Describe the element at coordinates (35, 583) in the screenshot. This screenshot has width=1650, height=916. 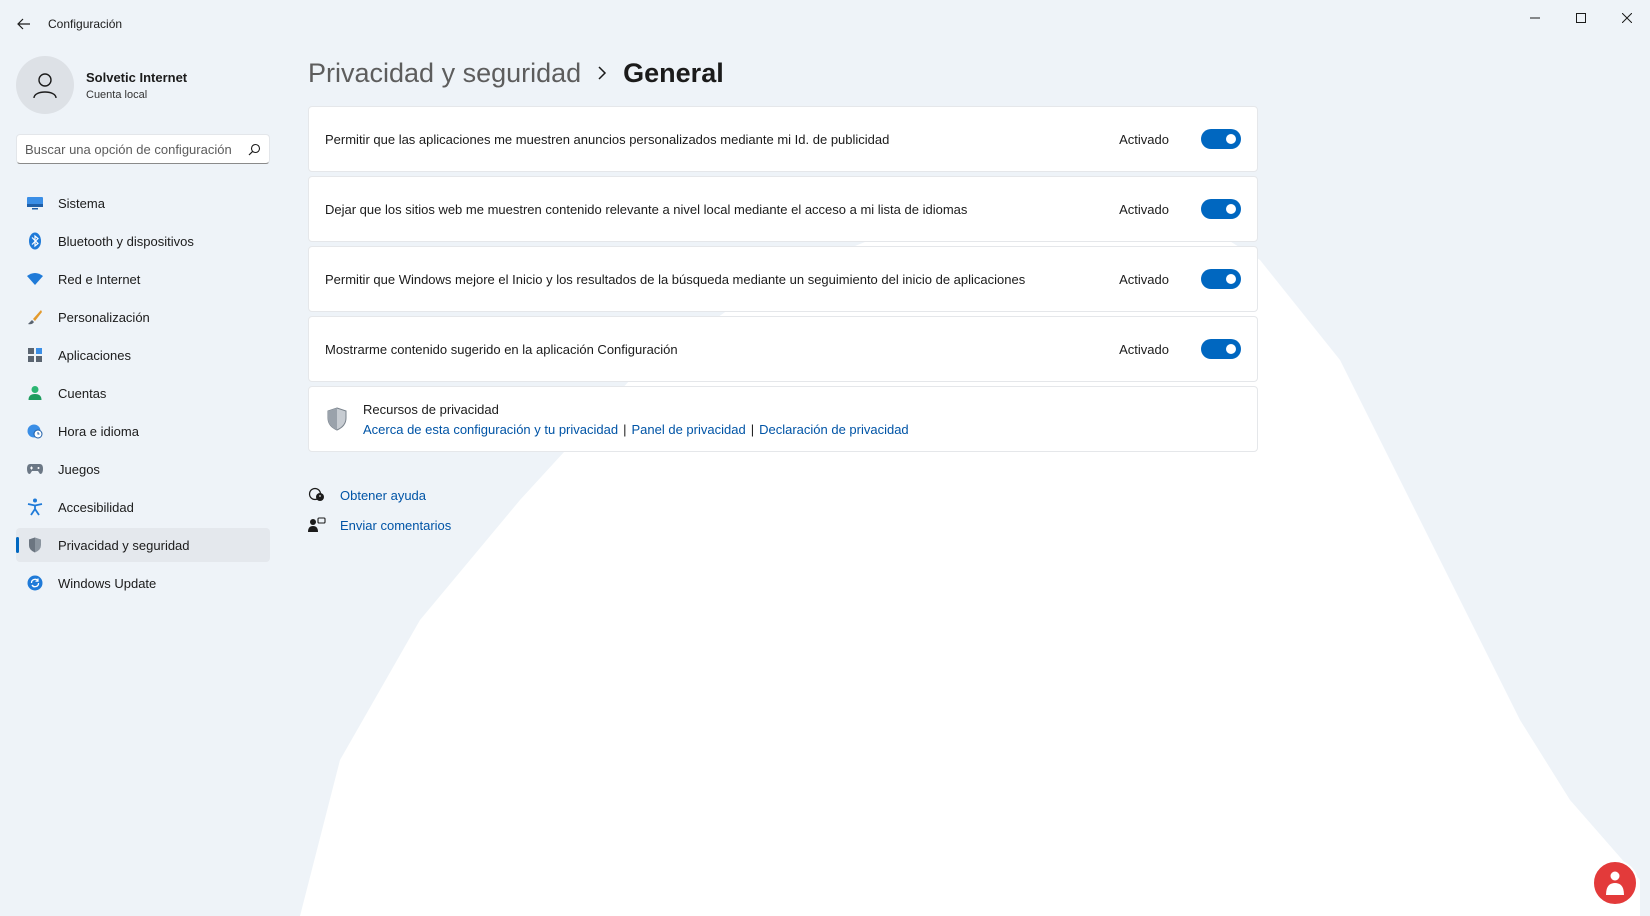
I see `update-icon` at that location.